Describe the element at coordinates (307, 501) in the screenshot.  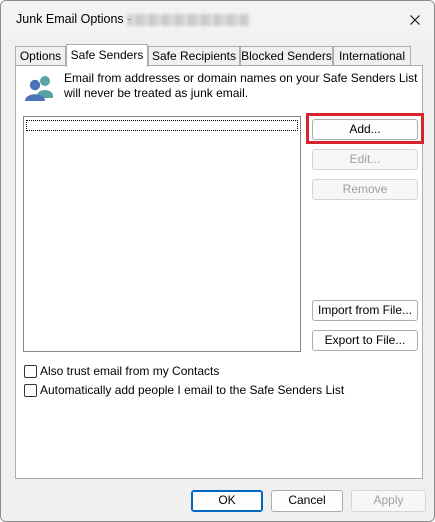
I see `cancel-button: Cancel` at that location.